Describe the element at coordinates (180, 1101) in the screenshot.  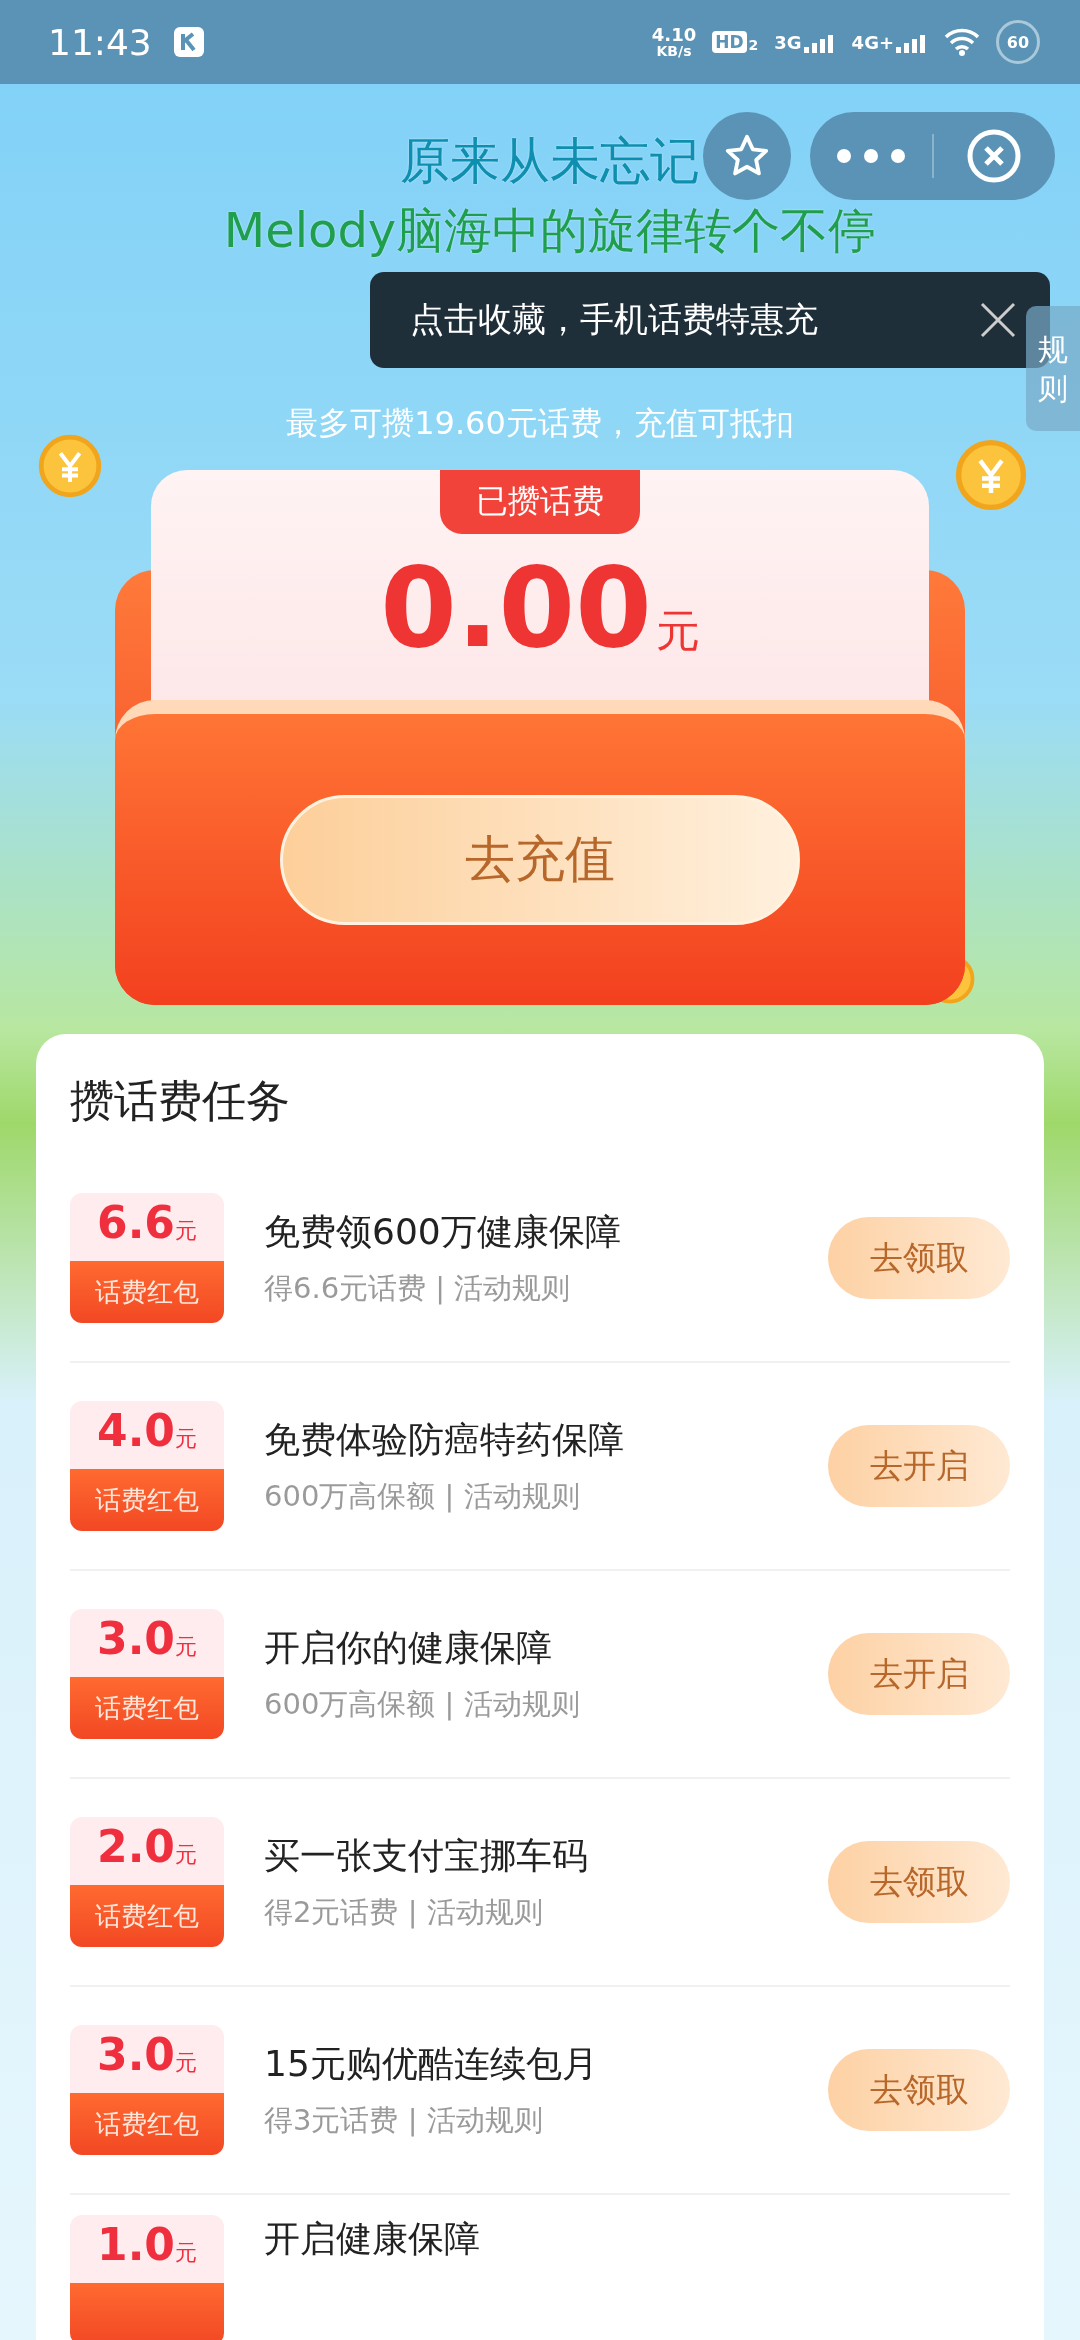
I see `panel-title: 攒话费任务` at that location.